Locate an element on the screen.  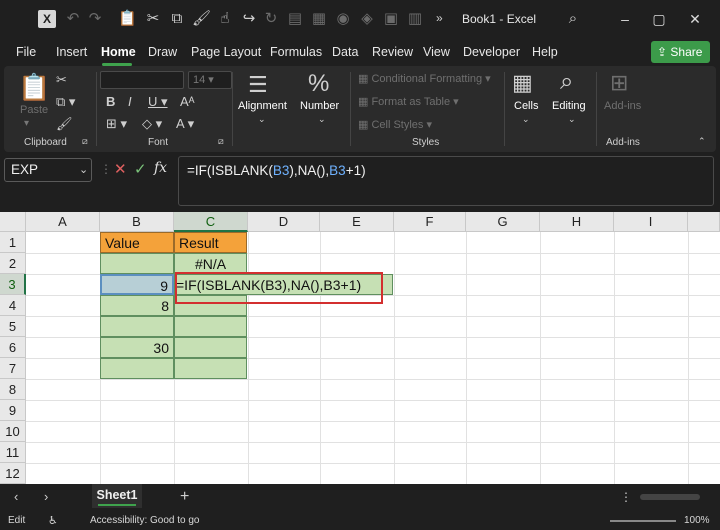
quick-icon-5: ▣ is located at coordinates (391, 19).